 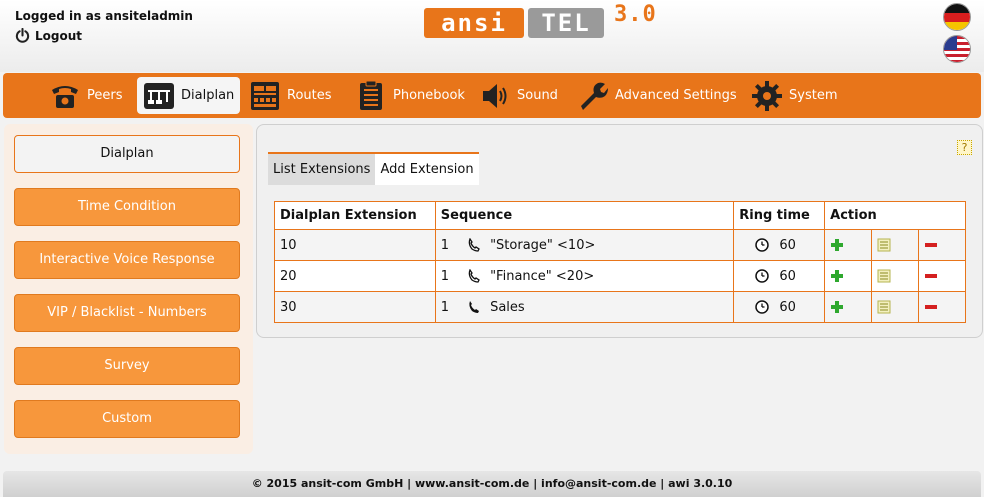 I want to click on sequence-cell: 1 Sales, so click(x=584, y=307).